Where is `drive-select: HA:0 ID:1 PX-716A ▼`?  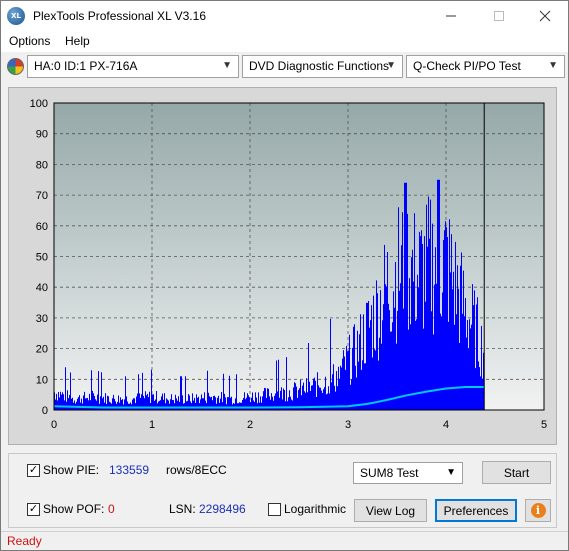 drive-select: HA:0 ID:1 PX-716A ▼ is located at coordinates (133, 66).